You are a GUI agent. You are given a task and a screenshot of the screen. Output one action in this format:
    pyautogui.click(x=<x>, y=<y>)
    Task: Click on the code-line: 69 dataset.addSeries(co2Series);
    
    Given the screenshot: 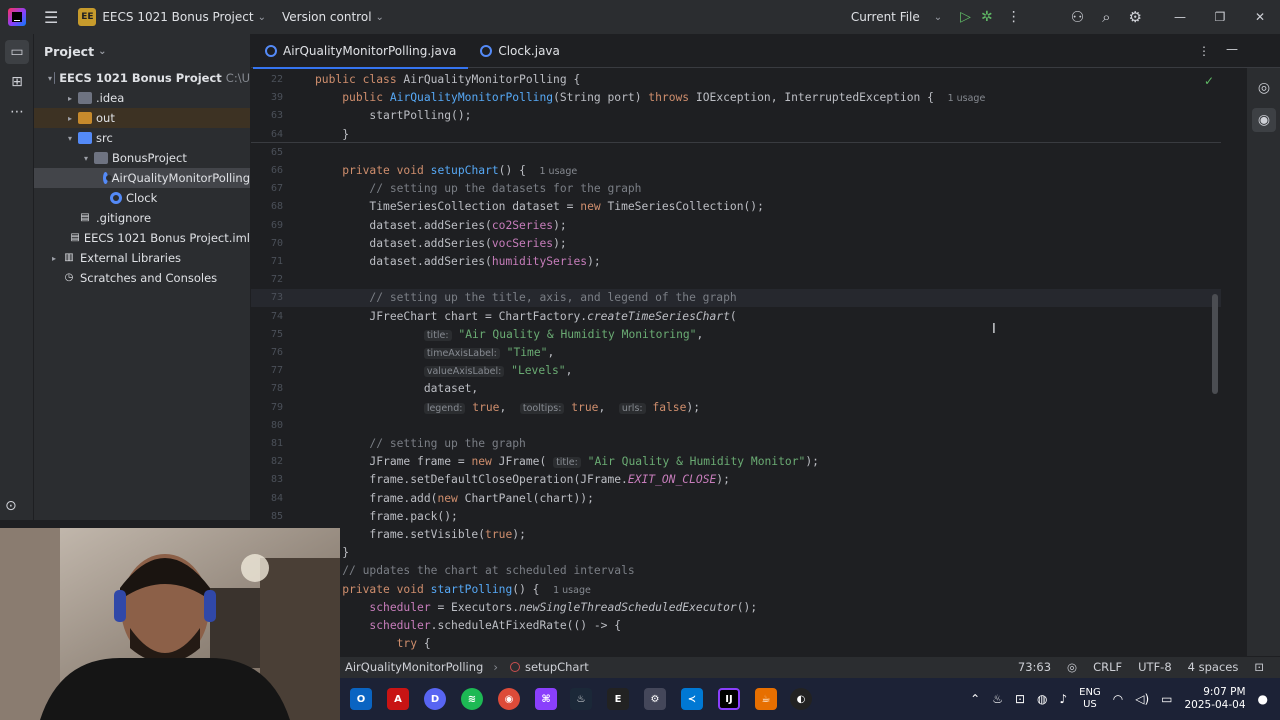 What is the action you would take?
    pyautogui.click(x=736, y=226)
    